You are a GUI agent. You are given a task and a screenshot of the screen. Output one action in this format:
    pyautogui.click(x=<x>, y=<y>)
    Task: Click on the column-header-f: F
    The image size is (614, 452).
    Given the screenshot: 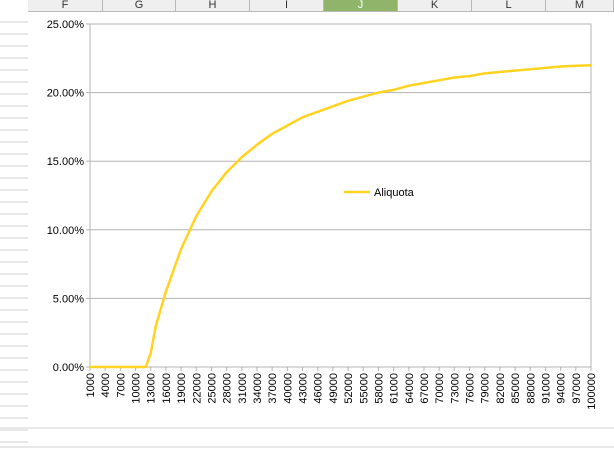 What is the action you would take?
    pyautogui.click(x=65, y=6)
    